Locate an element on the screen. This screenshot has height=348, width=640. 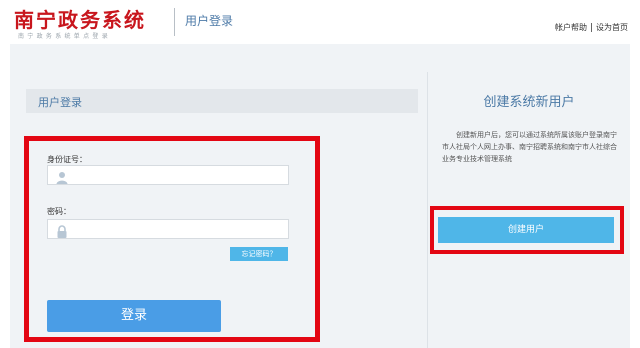
login-panel-title: 用户登录 is located at coordinates (60, 102).